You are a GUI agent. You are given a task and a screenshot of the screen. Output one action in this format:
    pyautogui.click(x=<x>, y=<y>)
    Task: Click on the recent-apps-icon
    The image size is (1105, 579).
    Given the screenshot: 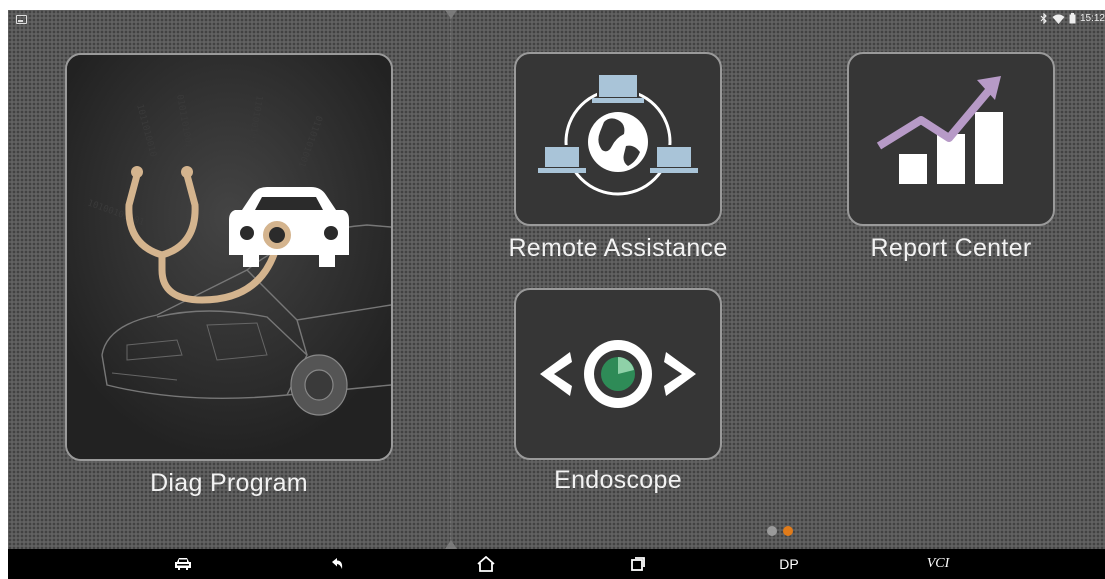 What is the action you would take?
    pyautogui.click(x=638, y=564)
    